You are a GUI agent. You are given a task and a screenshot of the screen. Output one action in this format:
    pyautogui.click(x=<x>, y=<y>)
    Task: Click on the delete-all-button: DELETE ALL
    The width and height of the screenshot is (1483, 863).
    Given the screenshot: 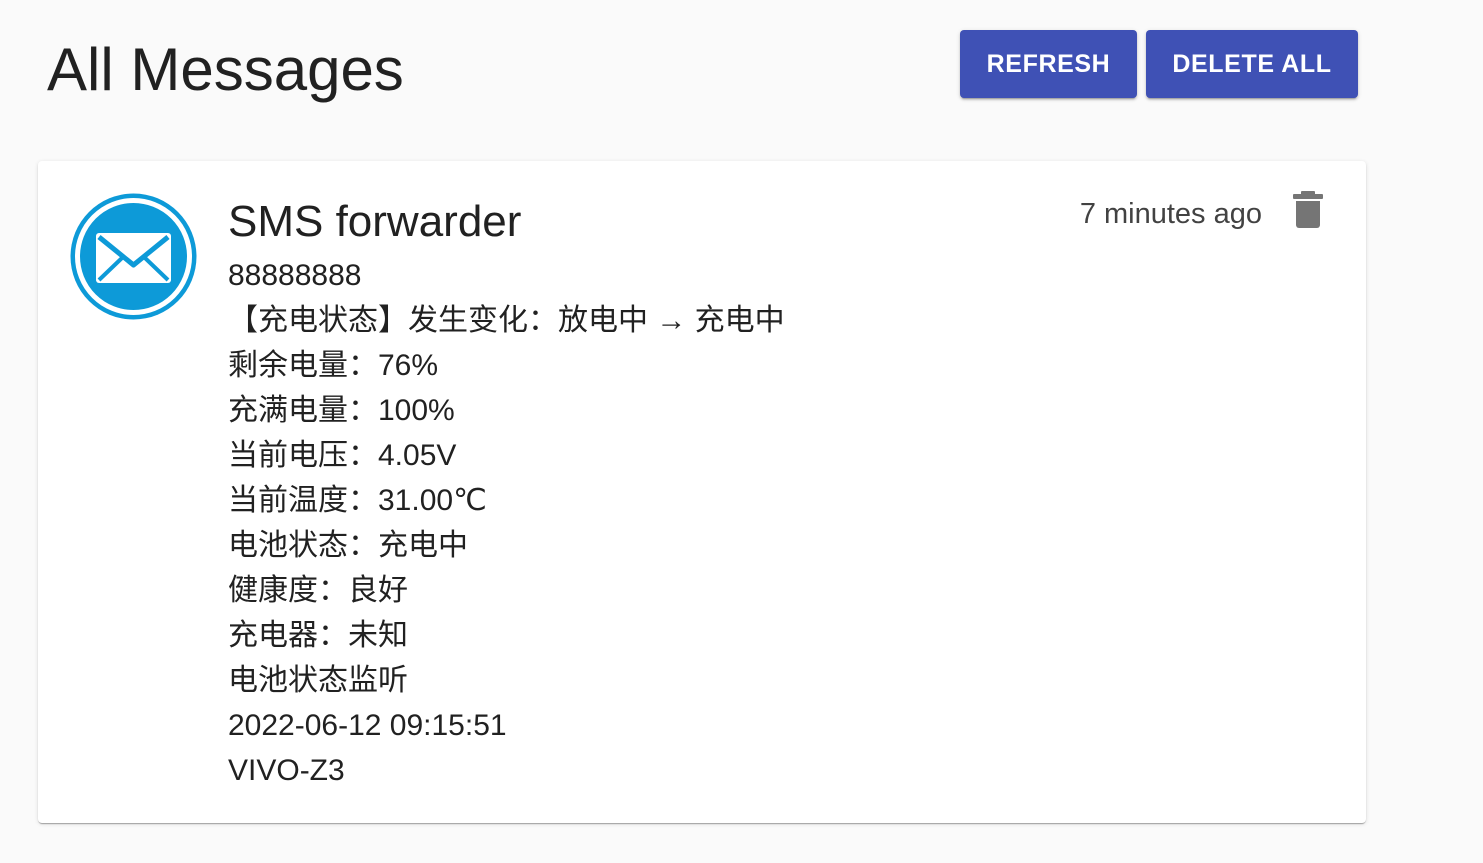 What is the action you would take?
    pyautogui.click(x=1252, y=64)
    